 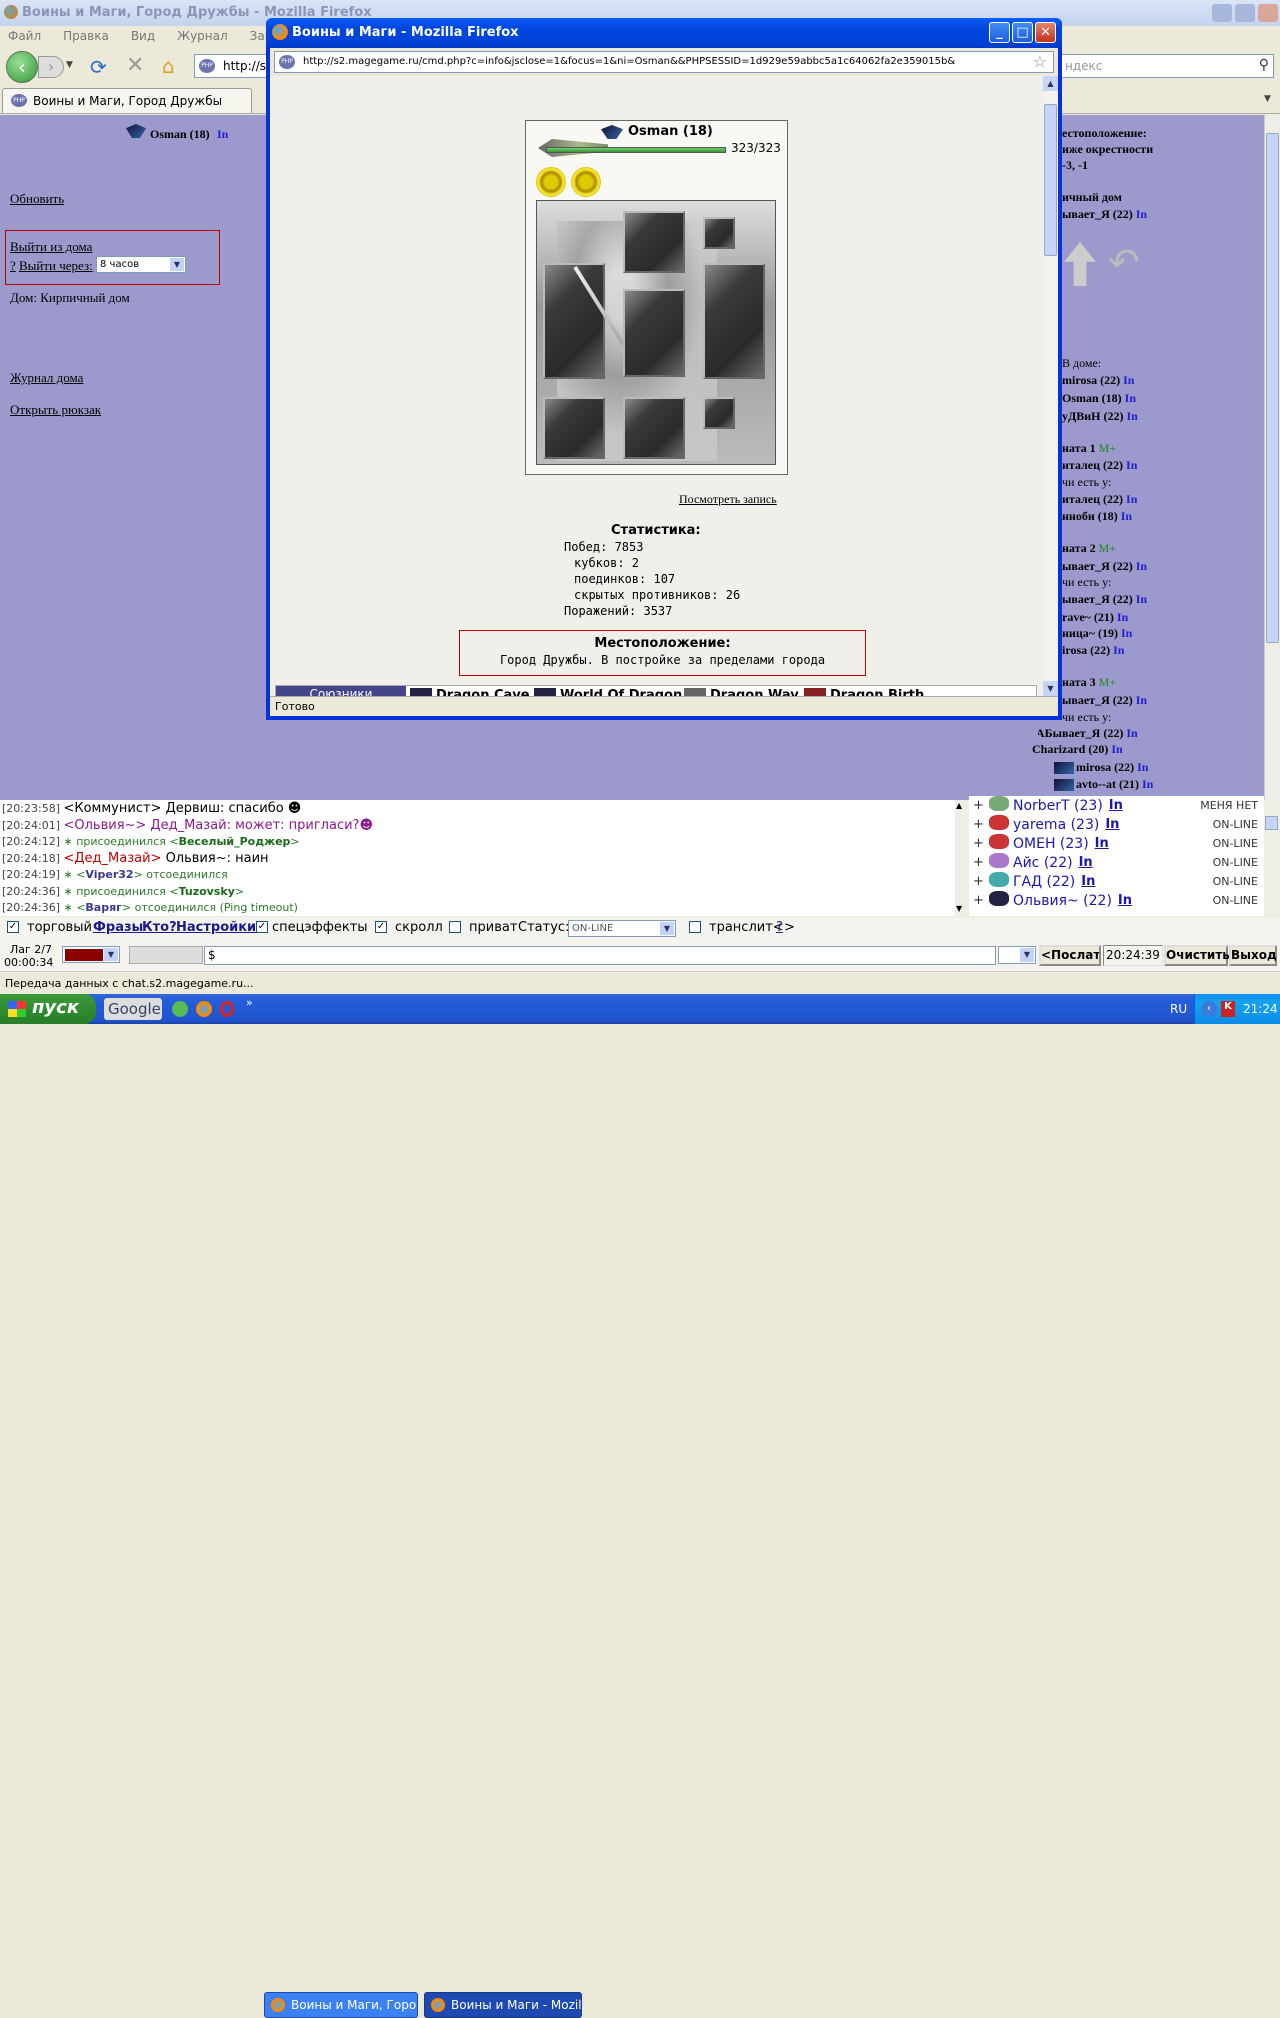 What do you see at coordinates (159, 927) in the screenshot?
I see `who-link: Кто?` at bounding box center [159, 927].